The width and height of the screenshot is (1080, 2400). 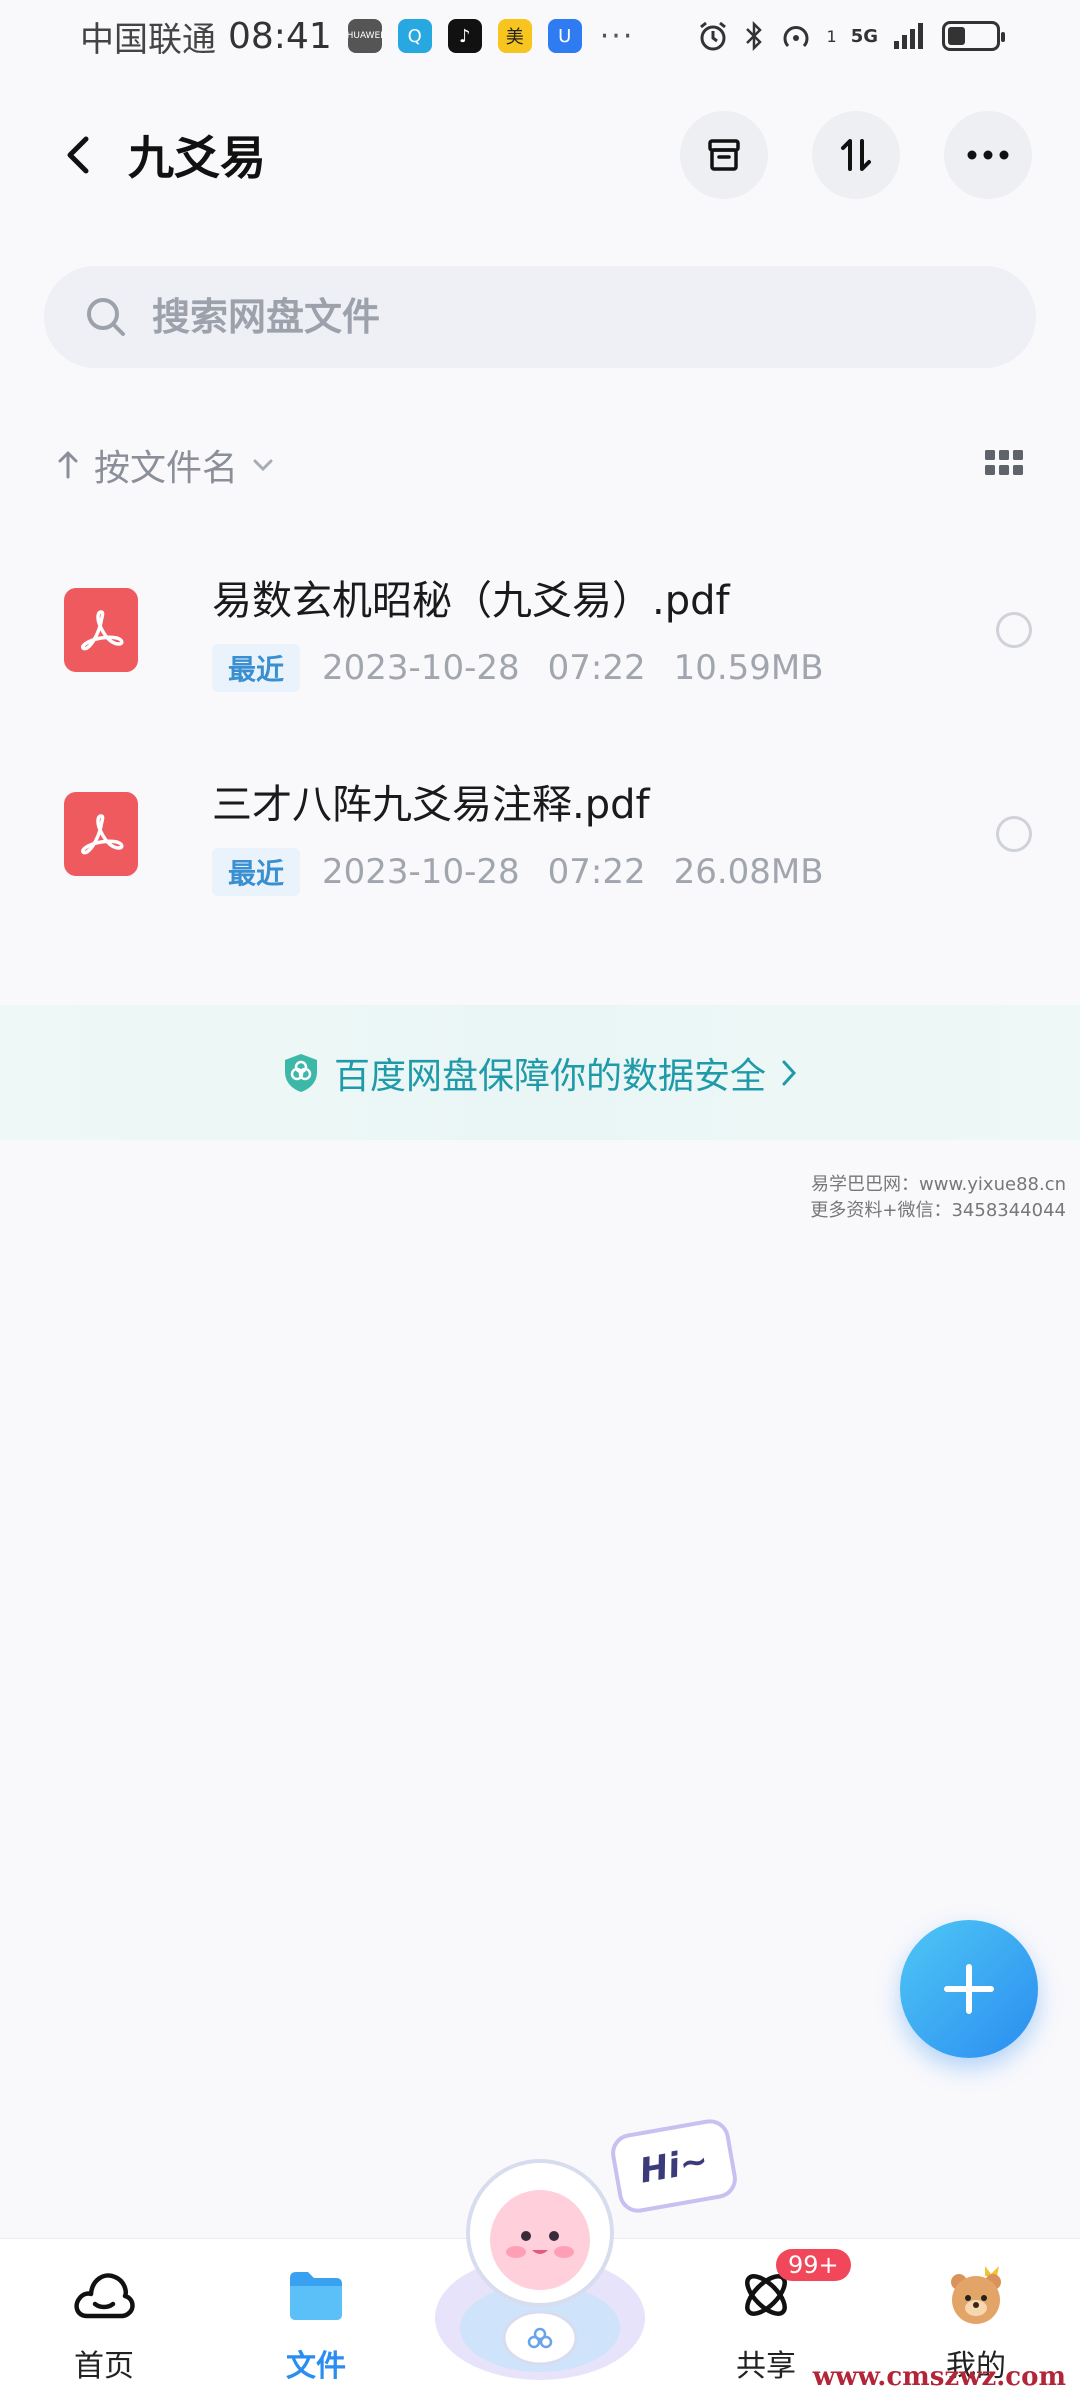 What do you see at coordinates (471, 601) in the screenshot?
I see `file-name: 易数玄机昭秘（九爻易）.pdf` at bounding box center [471, 601].